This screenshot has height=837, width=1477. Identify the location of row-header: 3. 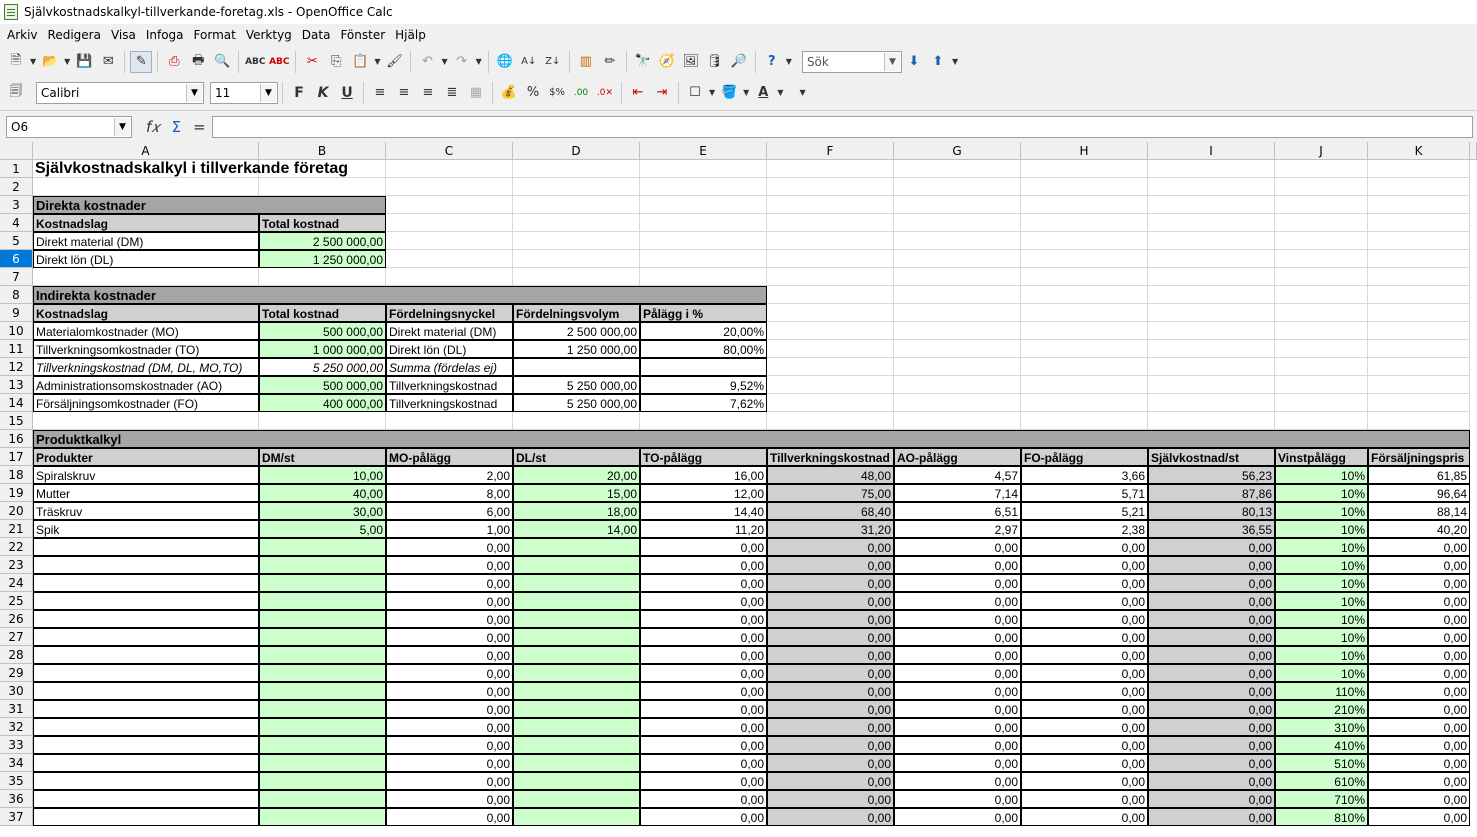
(16, 205).